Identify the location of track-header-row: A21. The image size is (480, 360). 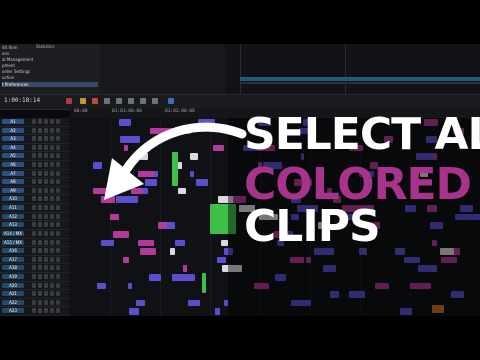
(35, 294).